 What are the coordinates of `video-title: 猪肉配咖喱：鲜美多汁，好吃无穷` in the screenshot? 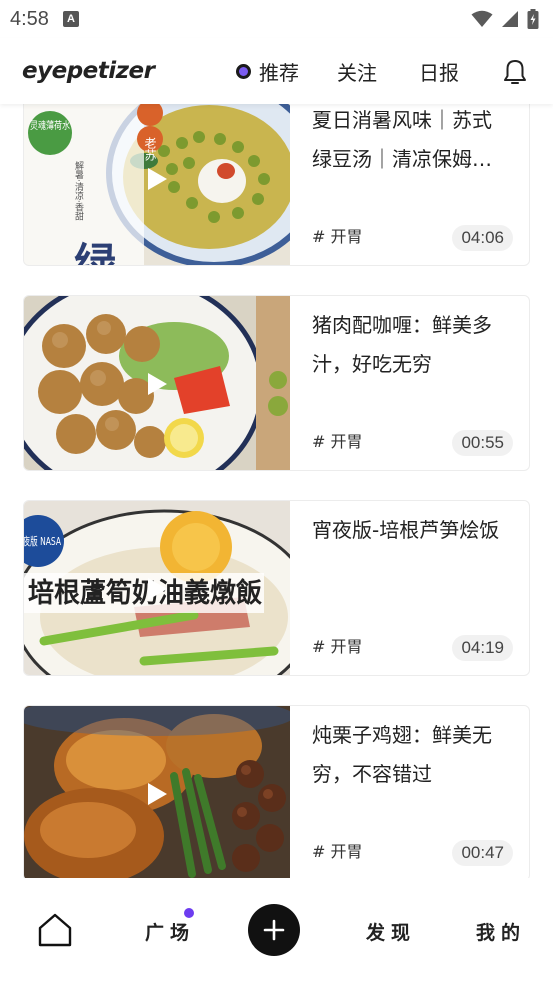 It's located at (411, 345).